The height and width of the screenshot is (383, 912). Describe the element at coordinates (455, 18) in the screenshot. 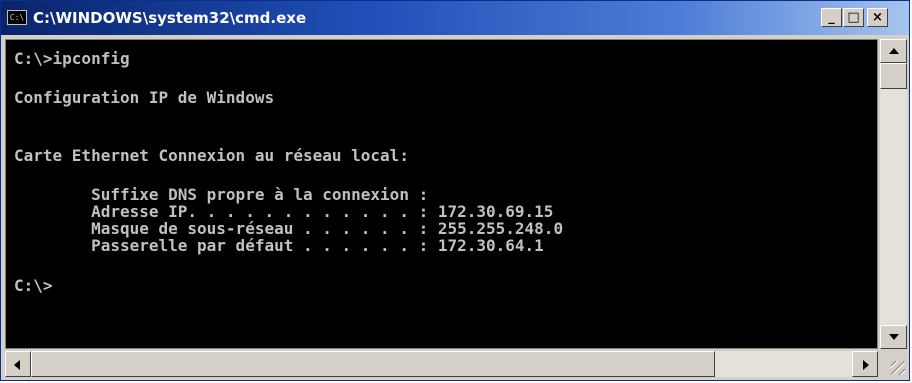

I see `title-bar: C:\ C:\WINDOWS\system32\cmd.exe _ □ ×` at that location.